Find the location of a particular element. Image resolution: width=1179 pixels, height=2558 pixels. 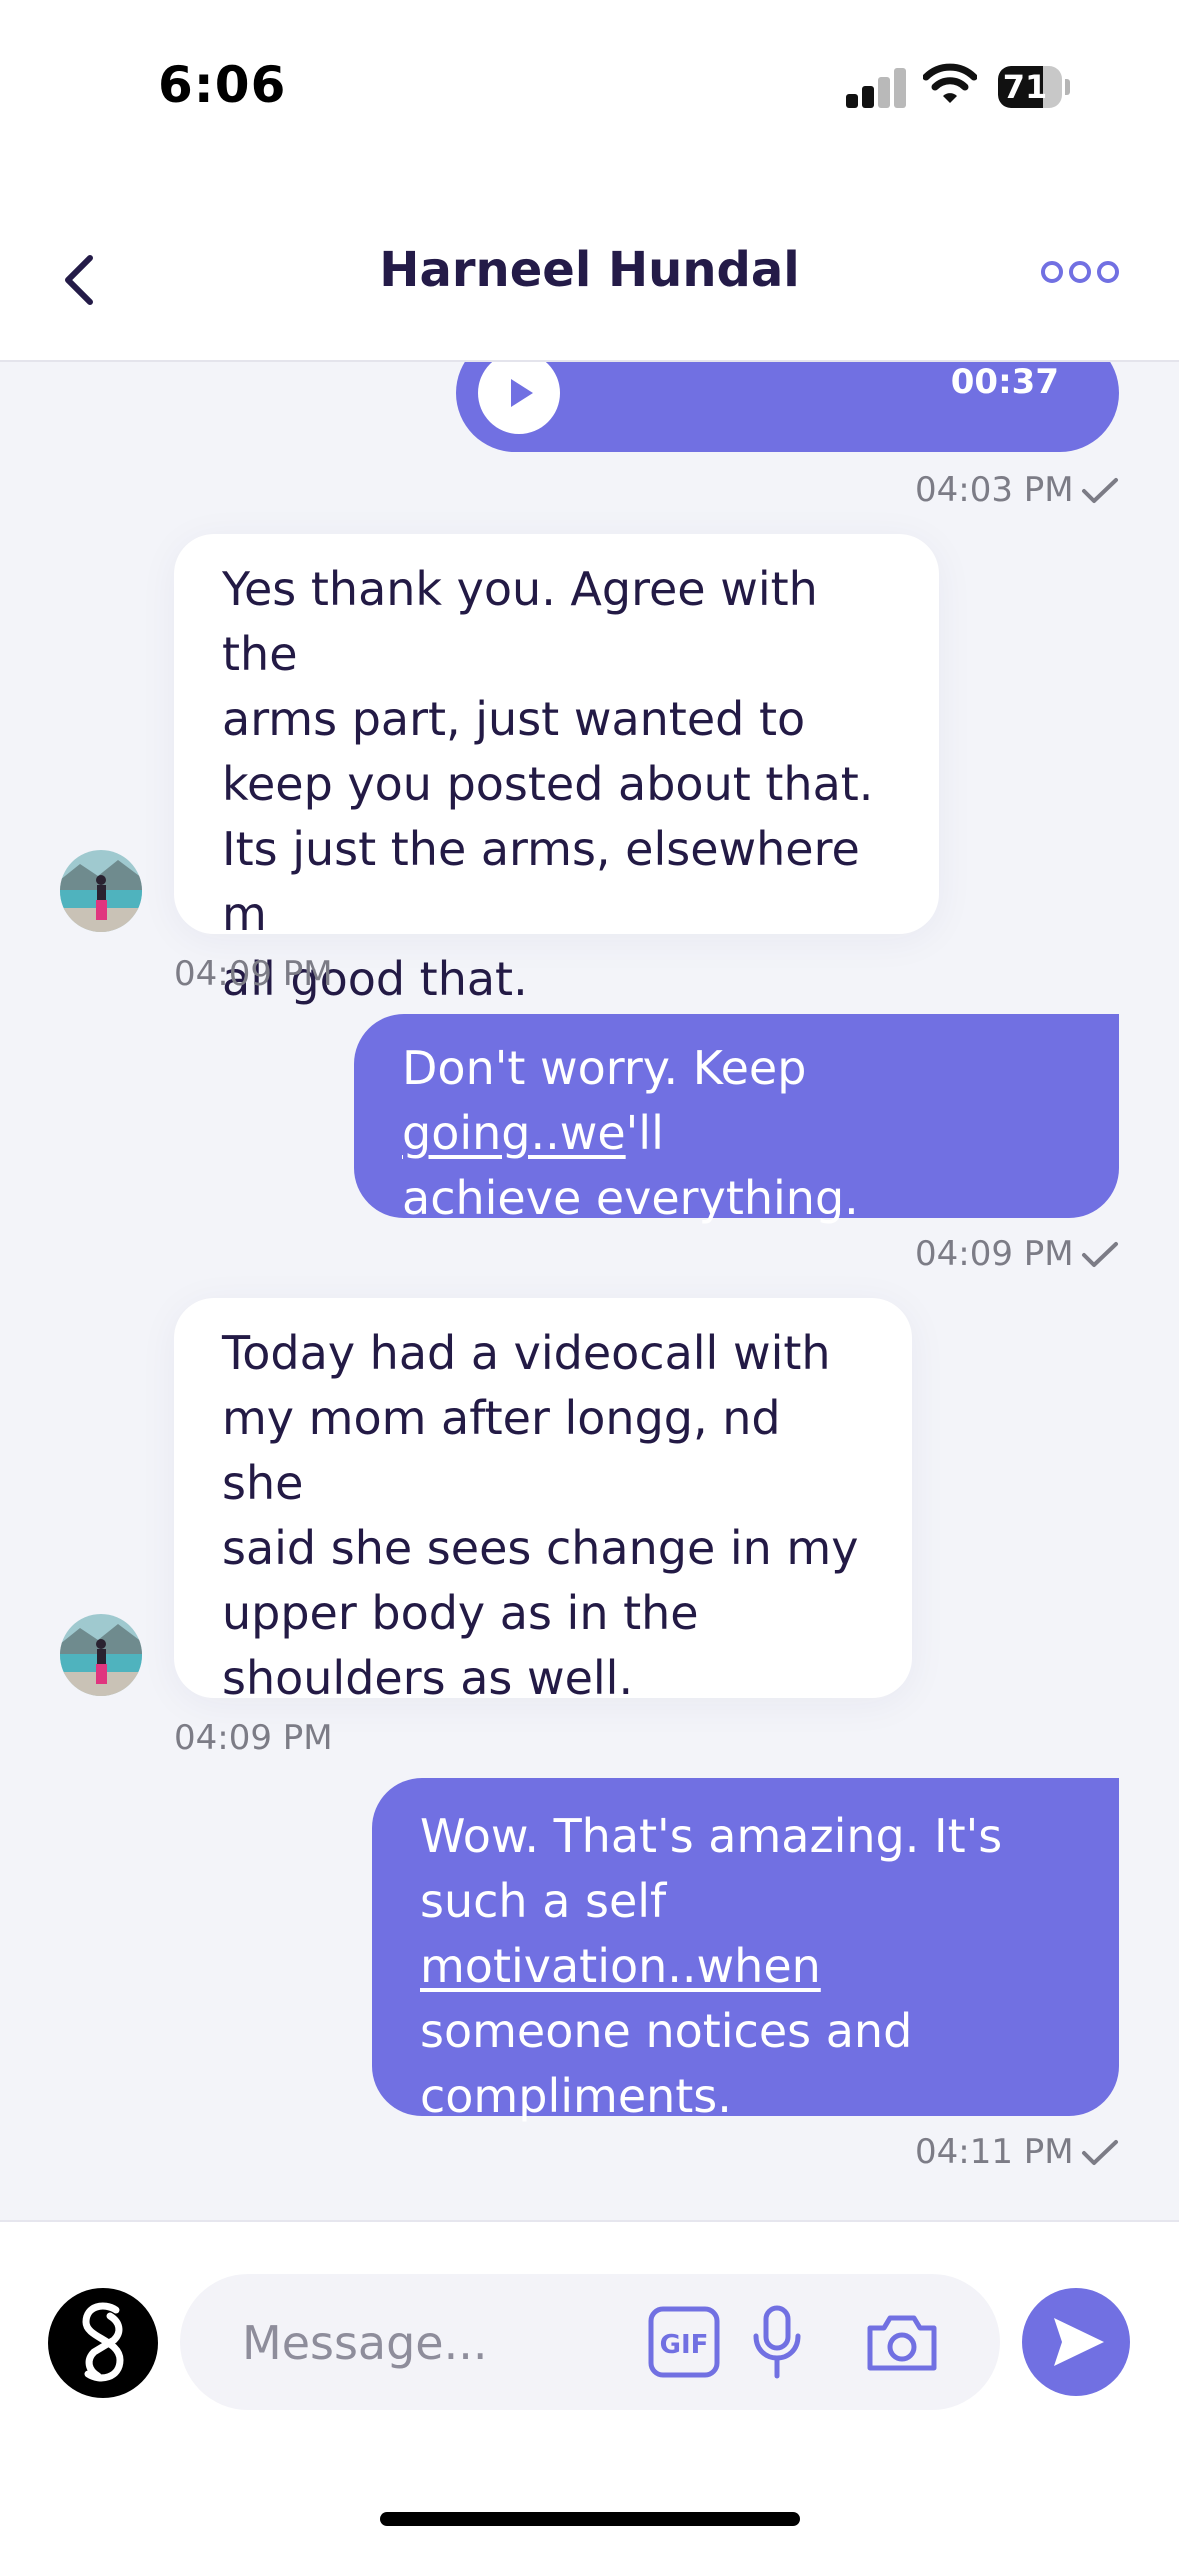

gif-button: GIF is located at coordinates (684, 2342).